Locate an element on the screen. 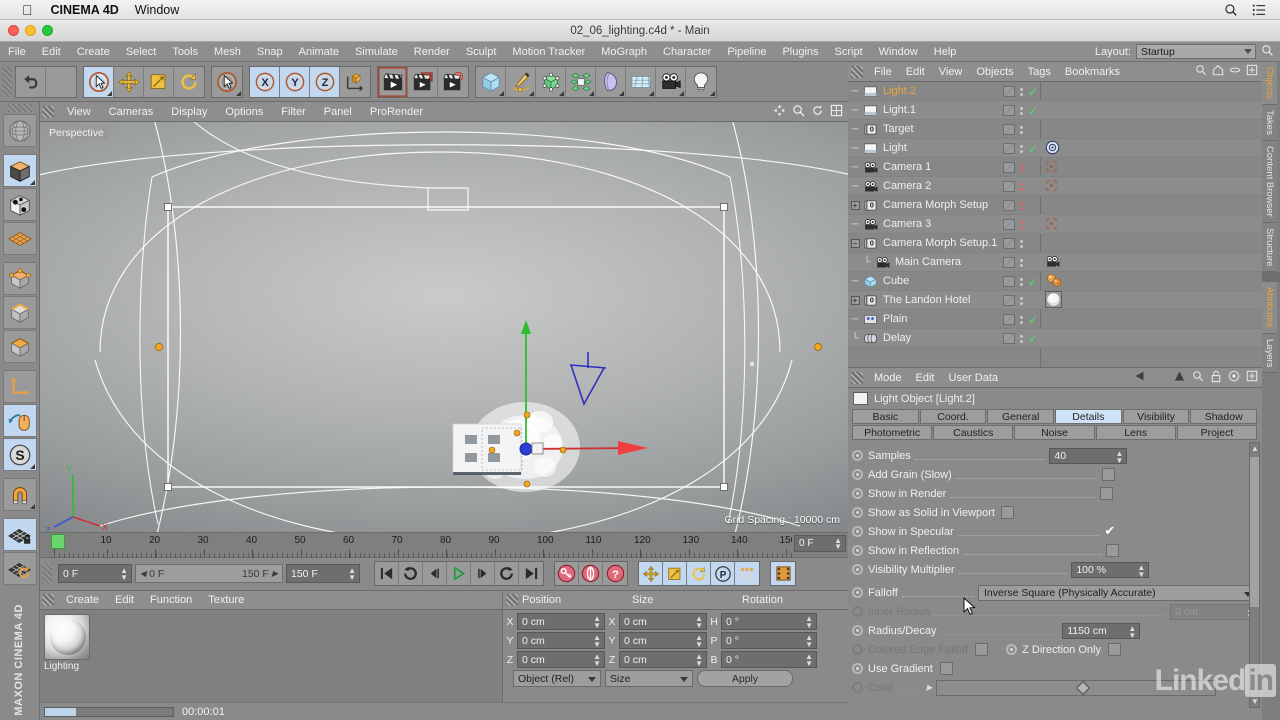 The image size is (1280, 720). coordinates-grip is located at coordinates (512, 600).